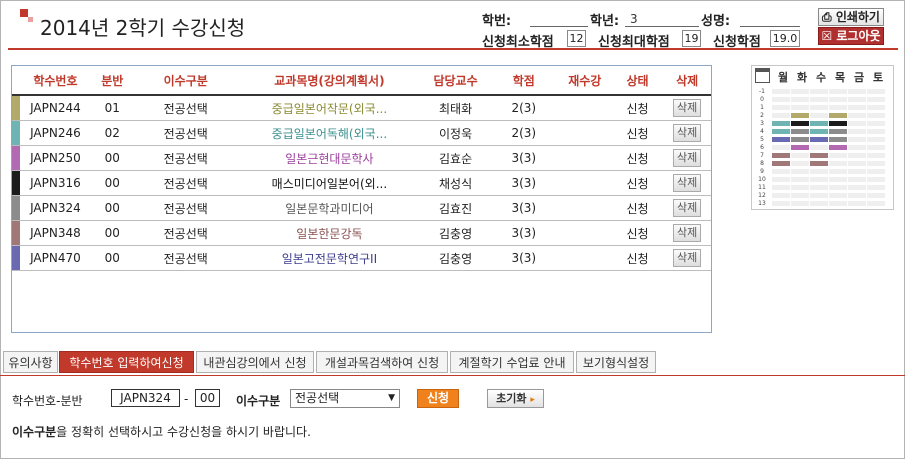 This screenshot has height=461, width=907. Describe the element at coordinates (345, 398) in the screenshot. I see `course-type-select: 전공선택 ▼` at that location.